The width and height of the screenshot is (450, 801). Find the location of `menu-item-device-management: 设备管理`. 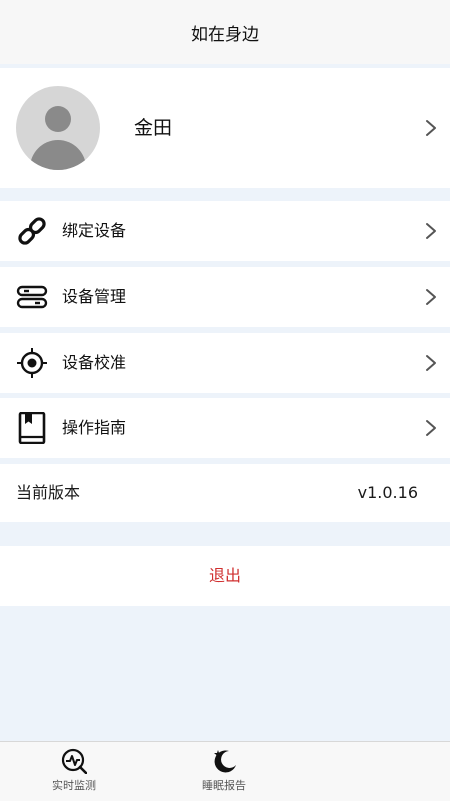

menu-item-device-management: 设备管理 is located at coordinates (225, 297).